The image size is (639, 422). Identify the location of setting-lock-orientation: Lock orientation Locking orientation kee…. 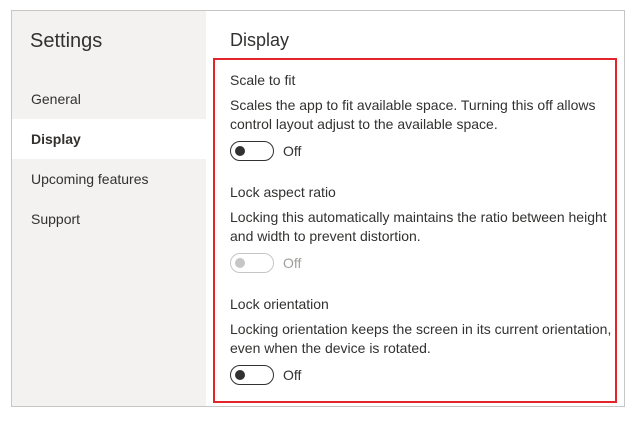
(427, 340).